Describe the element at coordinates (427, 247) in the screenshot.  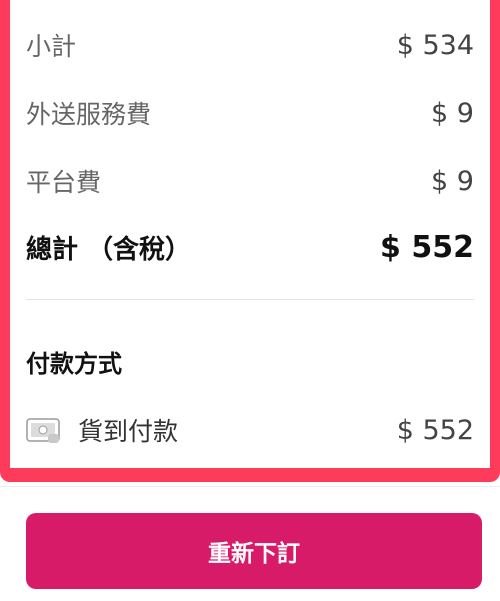
I see `total-value: $ 552` at that location.